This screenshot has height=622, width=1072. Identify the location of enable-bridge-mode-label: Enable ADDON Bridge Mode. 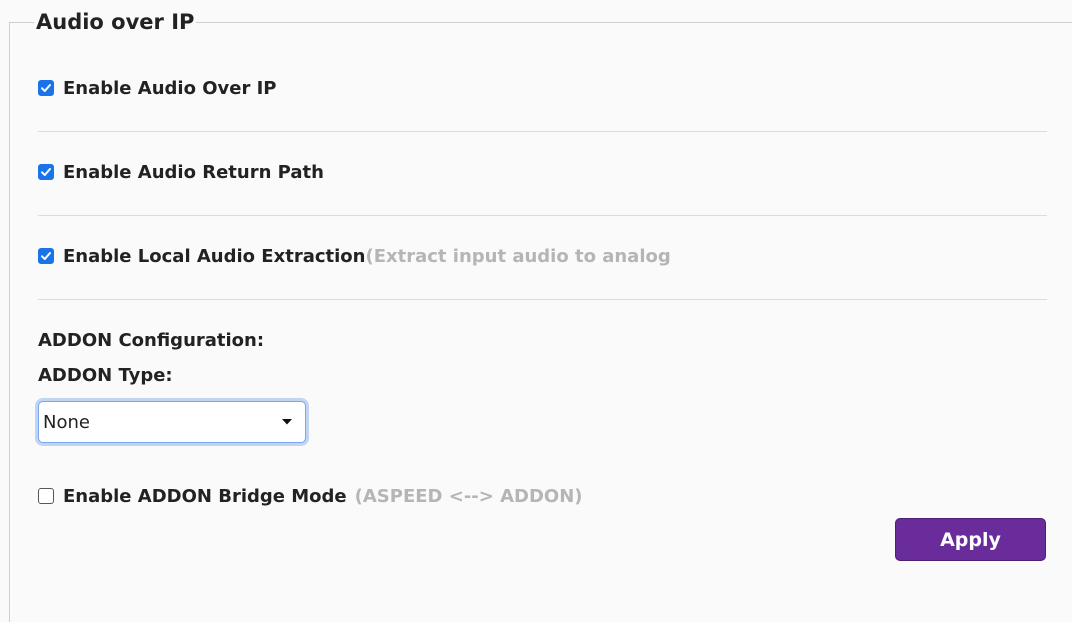
(205, 496).